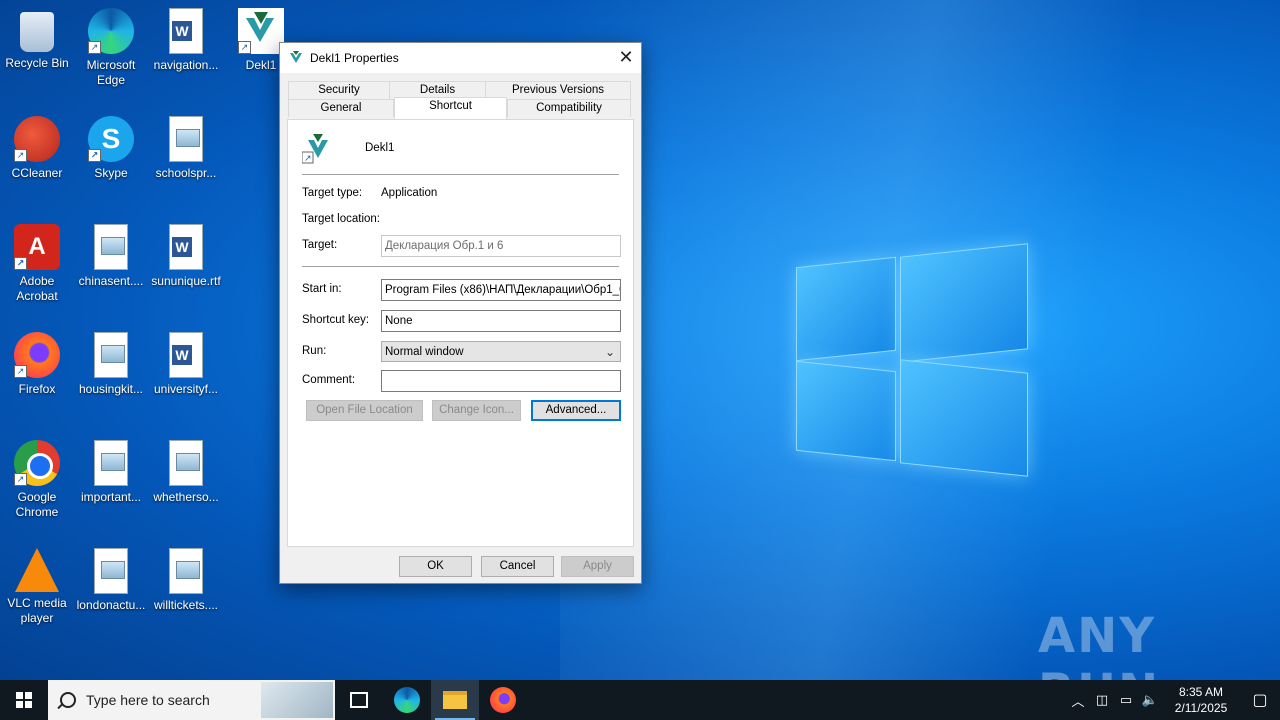 The height and width of the screenshot is (720, 1280). I want to click on open-file-location-button: Open File Location, so click(364, 410).